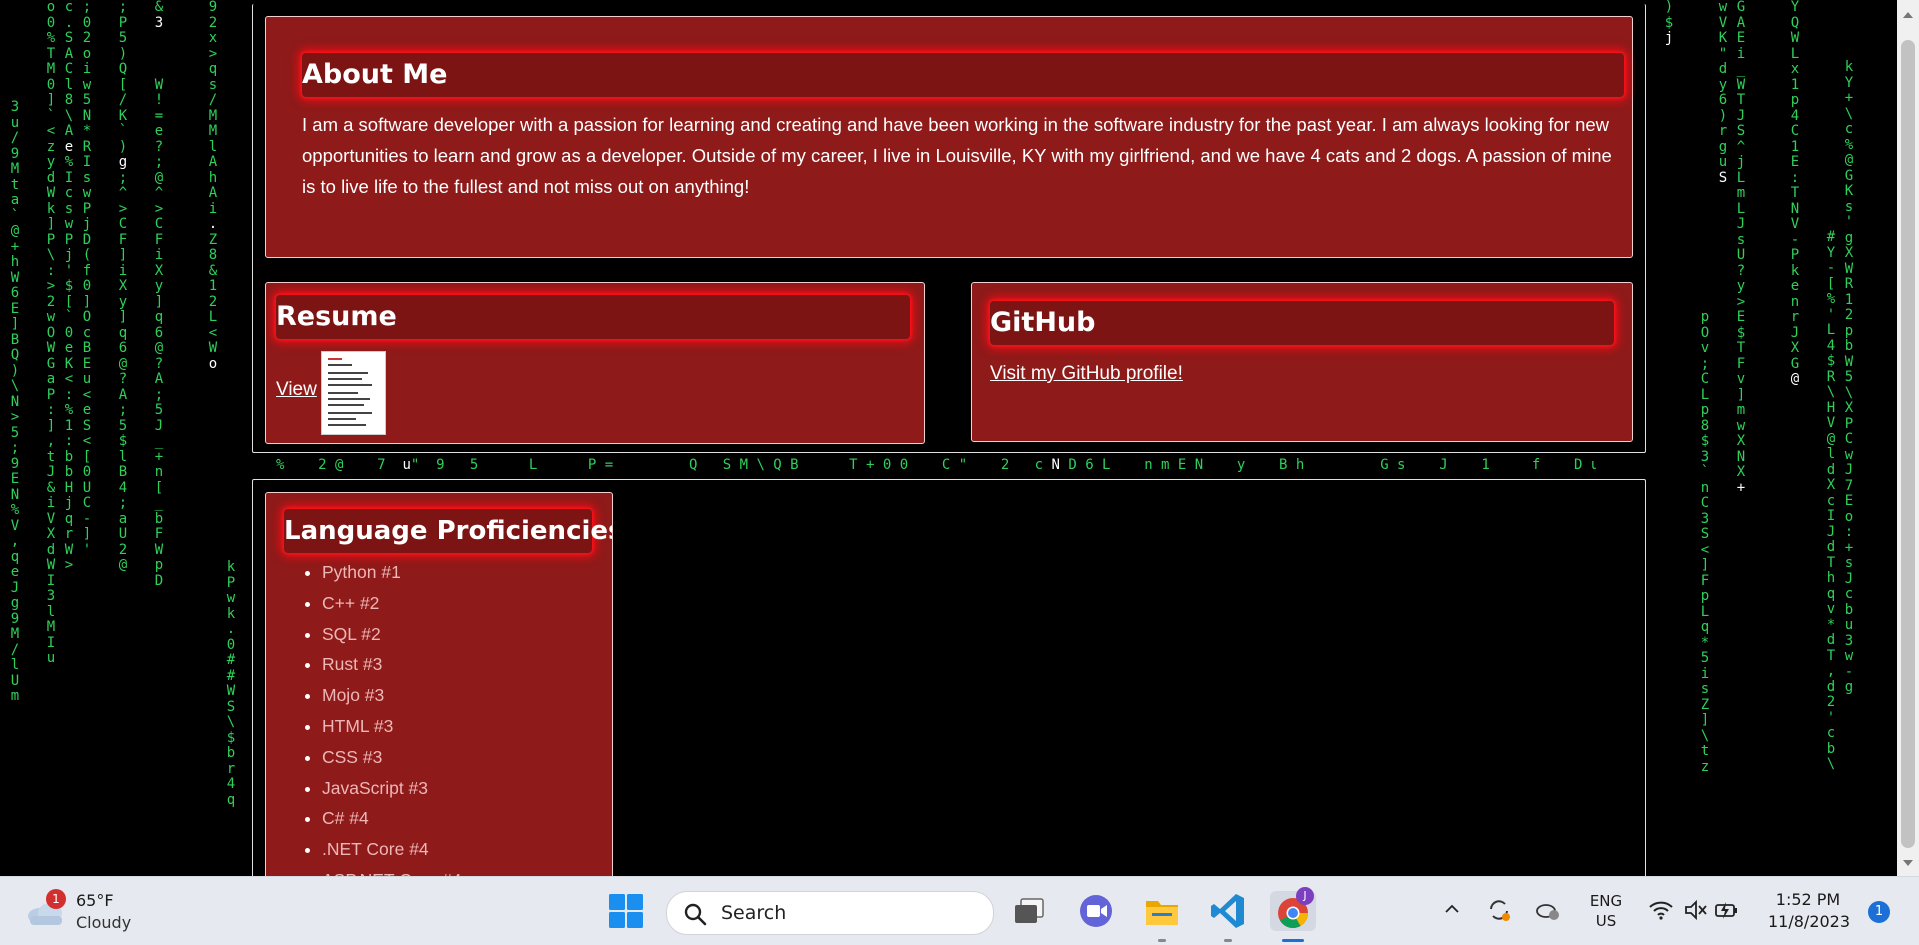 The height and width of the screenshot is (945, 1919). I want to click on resume-title-text: Resume, so click(336, 316).